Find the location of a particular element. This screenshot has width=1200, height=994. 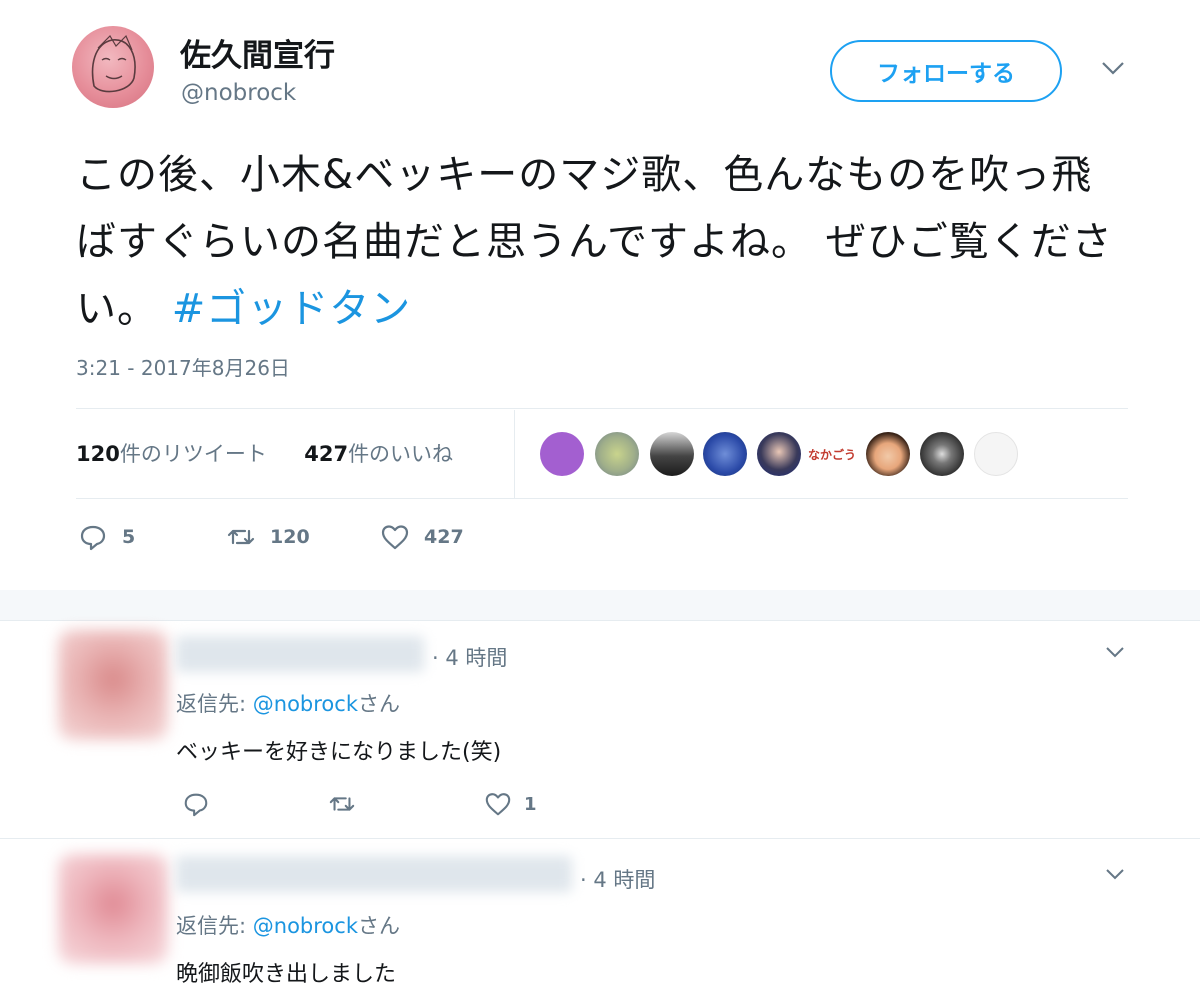

retweet-action: 120 is located at coordinates (268, 537).